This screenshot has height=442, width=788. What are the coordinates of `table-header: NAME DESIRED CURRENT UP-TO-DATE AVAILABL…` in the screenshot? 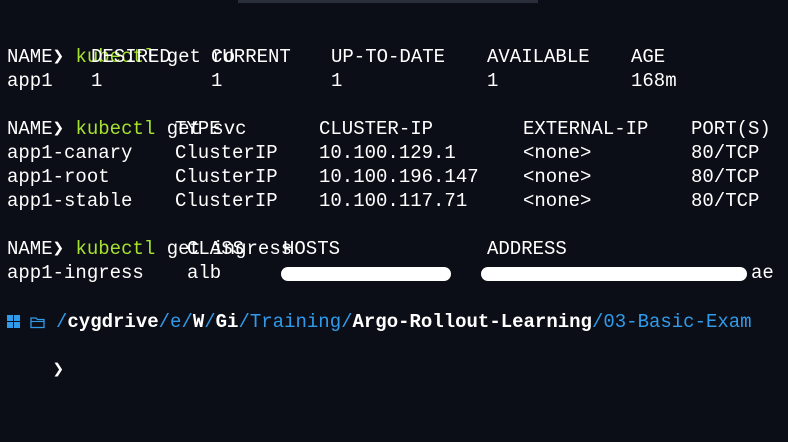 It's located at (336, 57).